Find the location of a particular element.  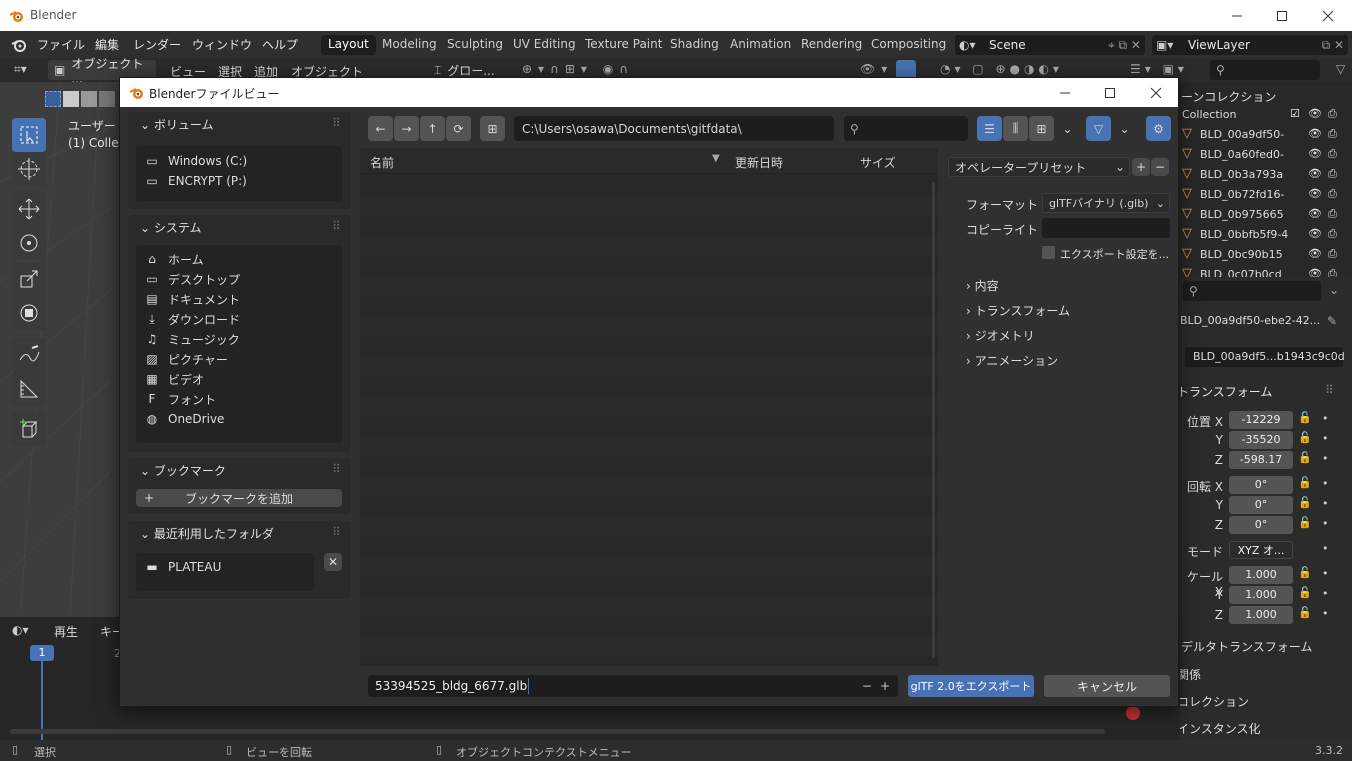

column-size: サイズ is located at coordinates (878, 162).